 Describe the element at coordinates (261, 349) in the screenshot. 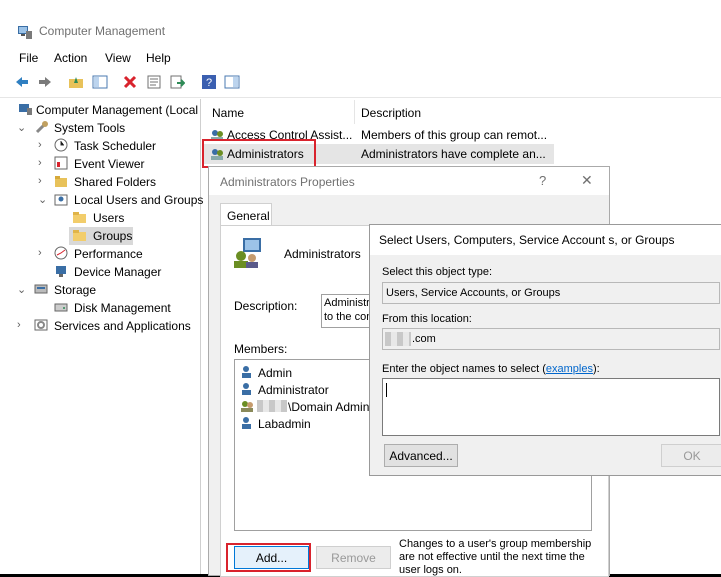

I see `members-label: Members:` at that location.